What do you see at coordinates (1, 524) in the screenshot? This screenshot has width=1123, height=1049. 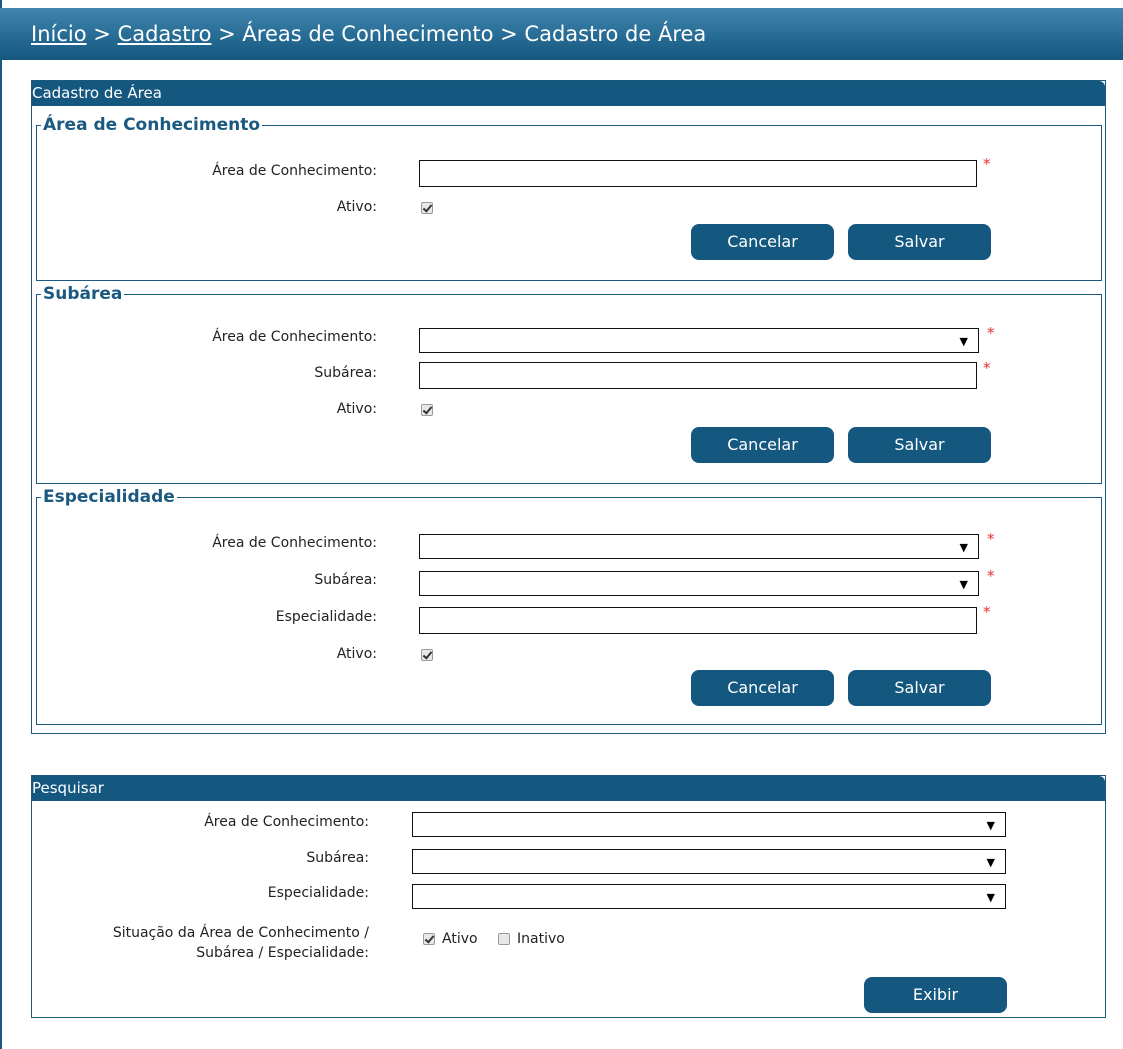 I see `page-left-border` at bounding box center [1, 524].